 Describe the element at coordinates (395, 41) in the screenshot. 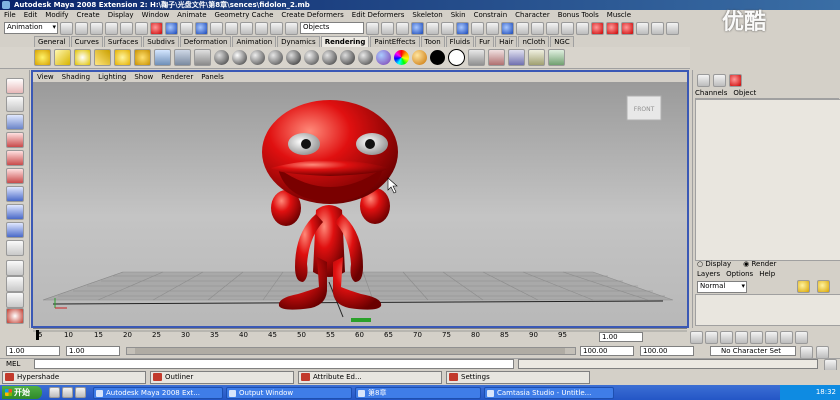

I see `shelf-tab-painteffects: PaintEffects` at that location.